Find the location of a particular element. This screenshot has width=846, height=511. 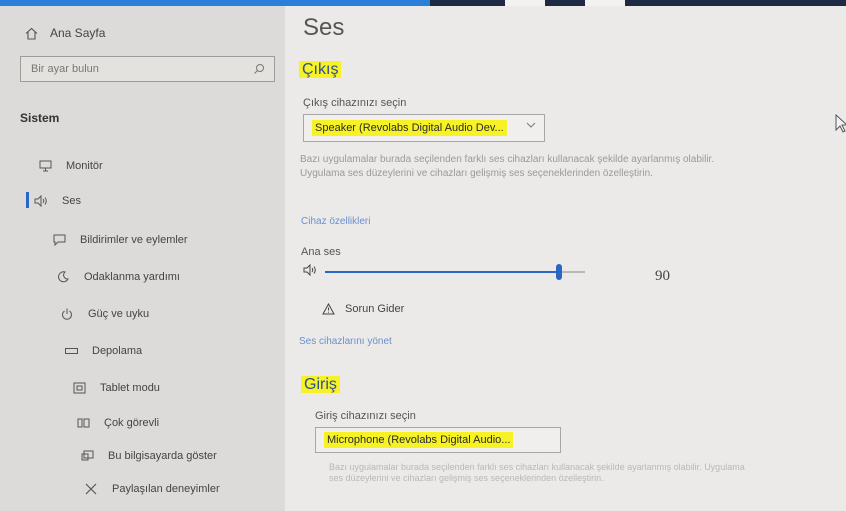

input-device-label: Giriş cihazınızı seçin is located at coordinates (365, 416).